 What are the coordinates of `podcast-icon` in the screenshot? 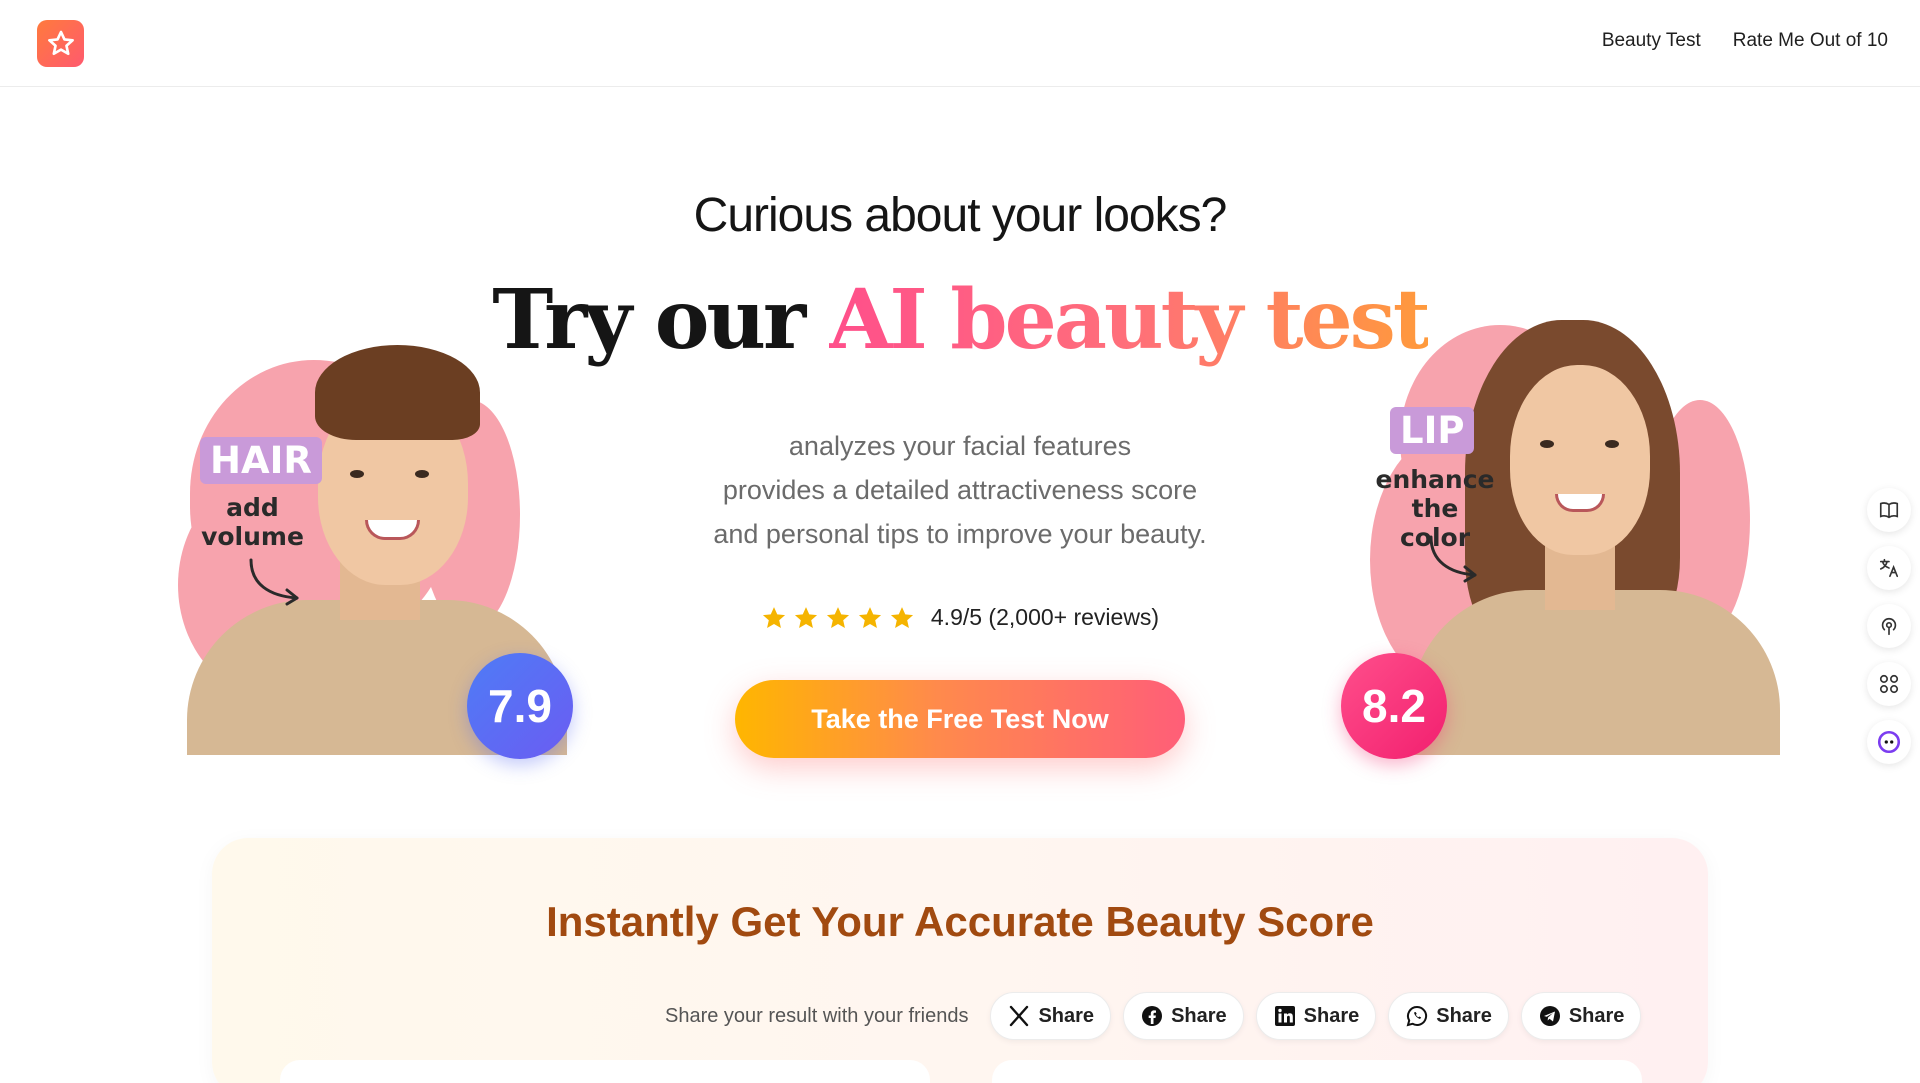 It's located at (1889, 626).